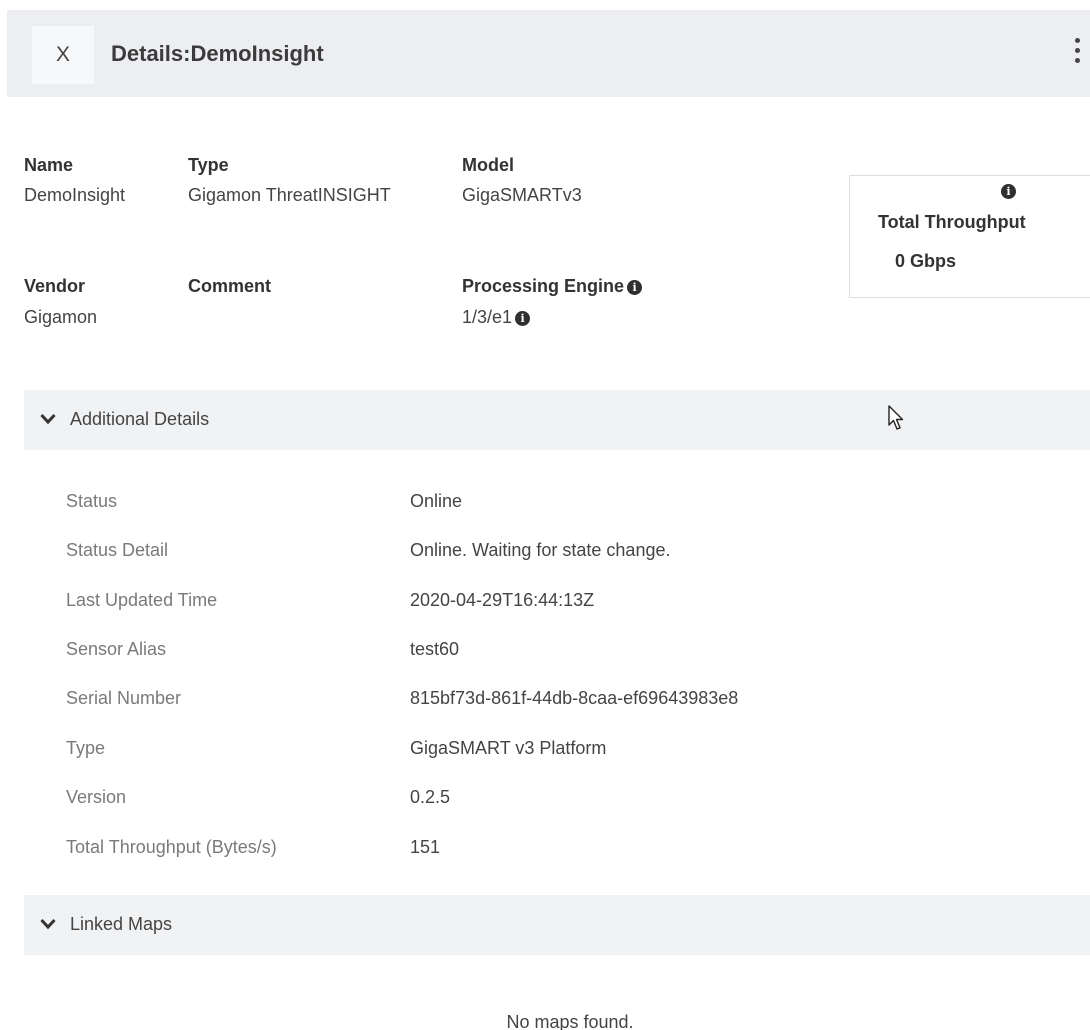 The height and width of the screenshot is (1030, 1090). I want to click on detail-value: 151, so click(425, 847).